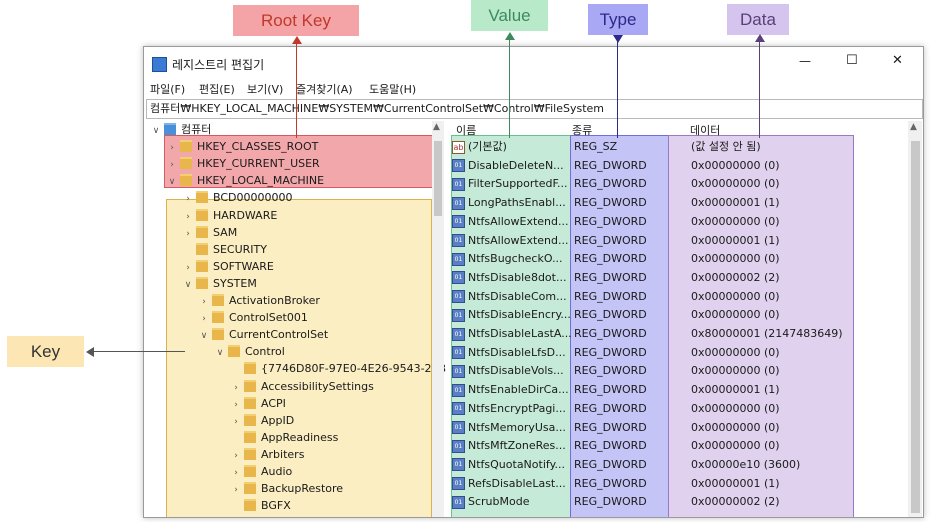  Describe the element at coordinates (258, 147) in the screenshot. I see `tree-item-label: HKEY_CLASSES_ROOT` at that location.